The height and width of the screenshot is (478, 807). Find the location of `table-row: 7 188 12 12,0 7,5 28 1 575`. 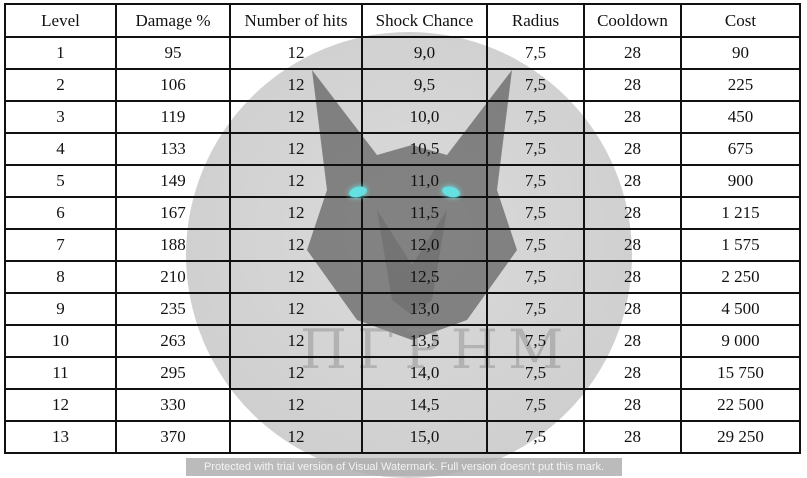

table-row: 7 188 12 12,0 7,5 28 1 575 is located at coordinates (402, 245).